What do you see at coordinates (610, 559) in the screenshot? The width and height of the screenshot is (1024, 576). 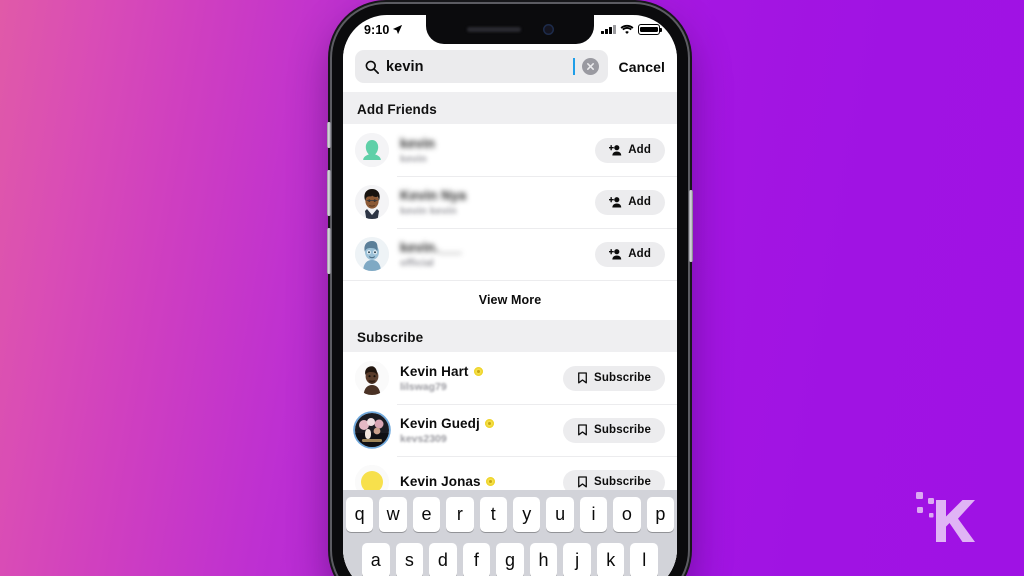 I see `key-k: k` at bounding box center [610, 559].